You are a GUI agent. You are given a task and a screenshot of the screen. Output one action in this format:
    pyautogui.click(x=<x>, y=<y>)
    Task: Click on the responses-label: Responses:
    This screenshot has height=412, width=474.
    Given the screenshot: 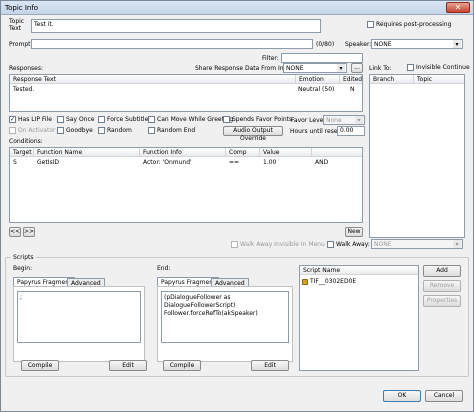 What is the action you would take?
    pyautogui.click(x=26, y=68)
    